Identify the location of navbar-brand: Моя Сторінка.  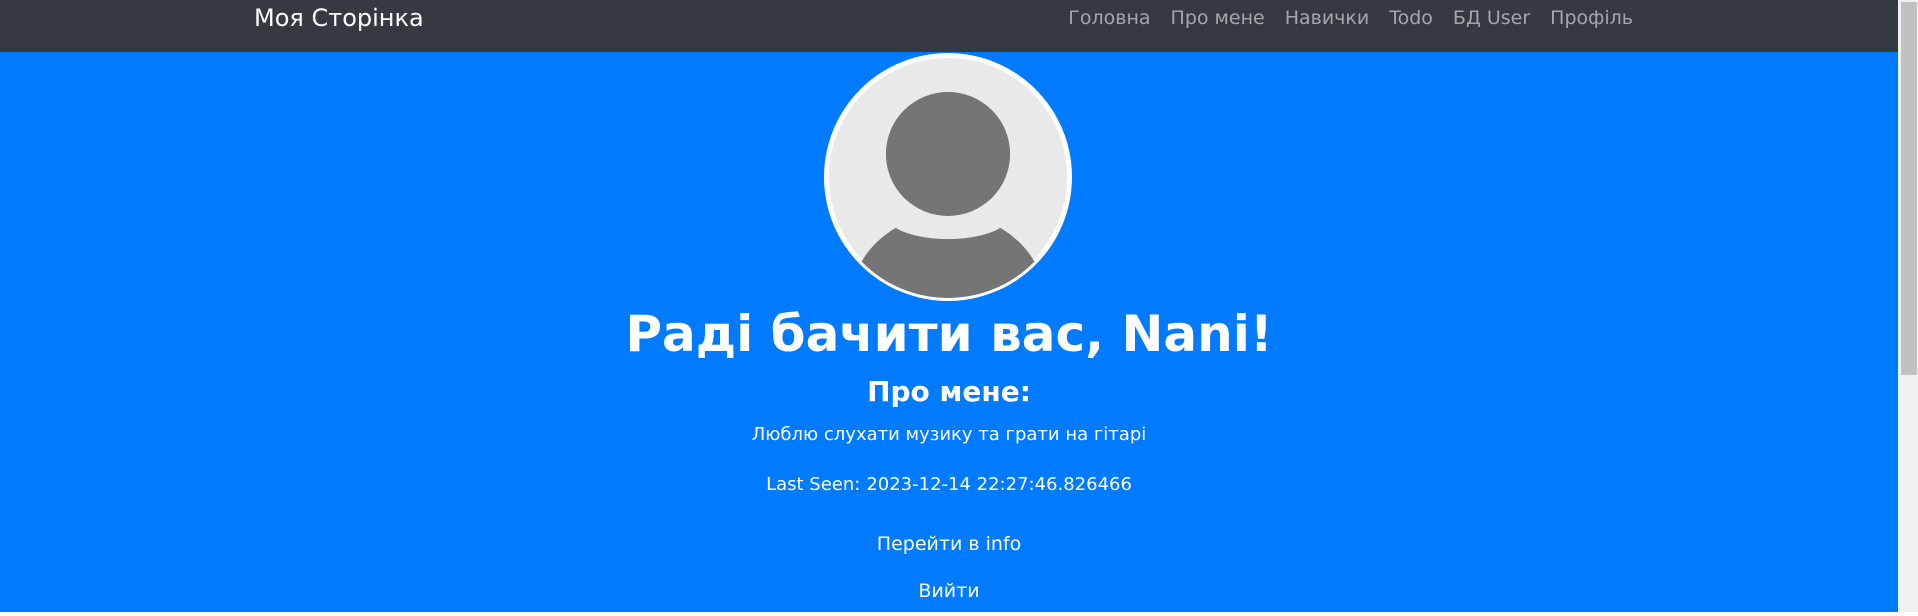
(339, 18).